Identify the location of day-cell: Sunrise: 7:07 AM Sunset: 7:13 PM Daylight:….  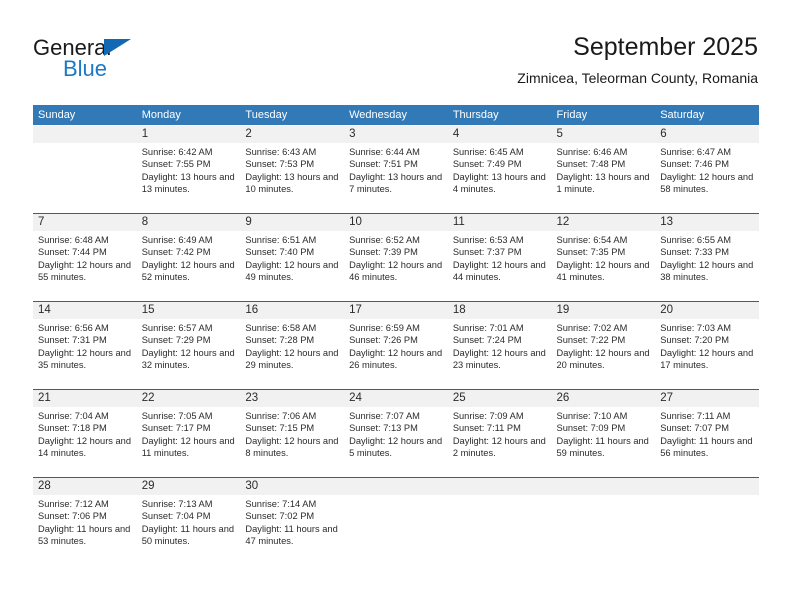
(396, 442).